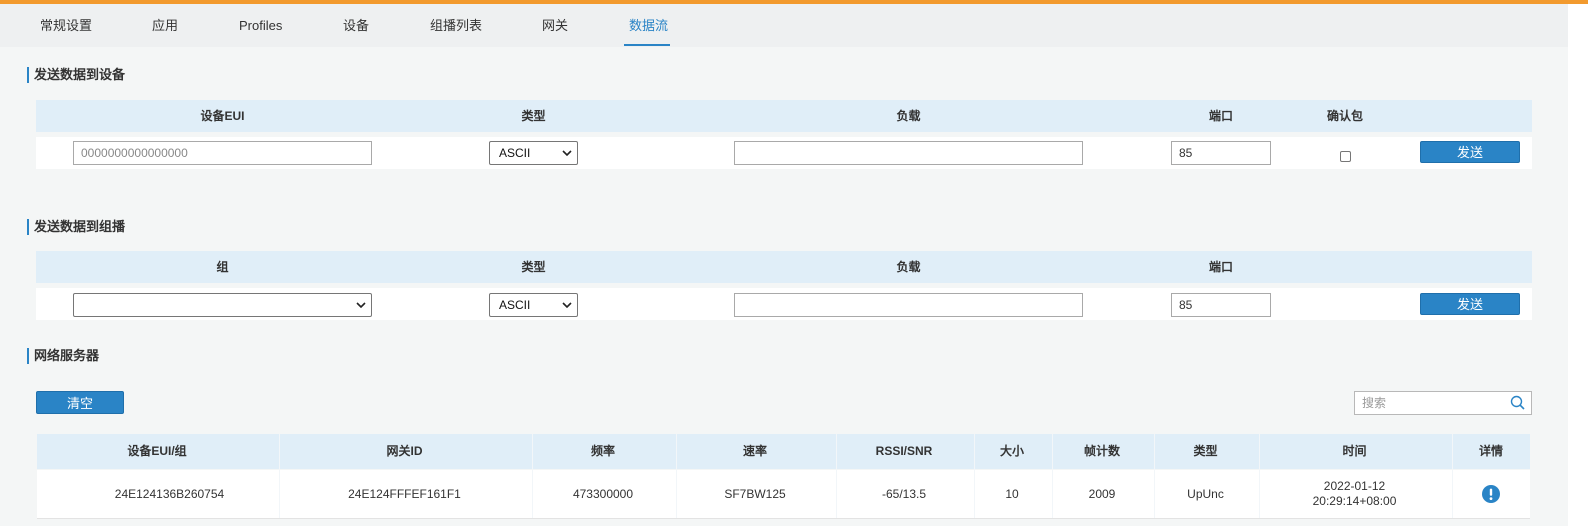 This screenshot has height=526, width=1588. What do you see at coordinates (1101, 451) in the screenshot?
I see `column-header-frame-count: 帧计数` at bounding box center [1101, 451].